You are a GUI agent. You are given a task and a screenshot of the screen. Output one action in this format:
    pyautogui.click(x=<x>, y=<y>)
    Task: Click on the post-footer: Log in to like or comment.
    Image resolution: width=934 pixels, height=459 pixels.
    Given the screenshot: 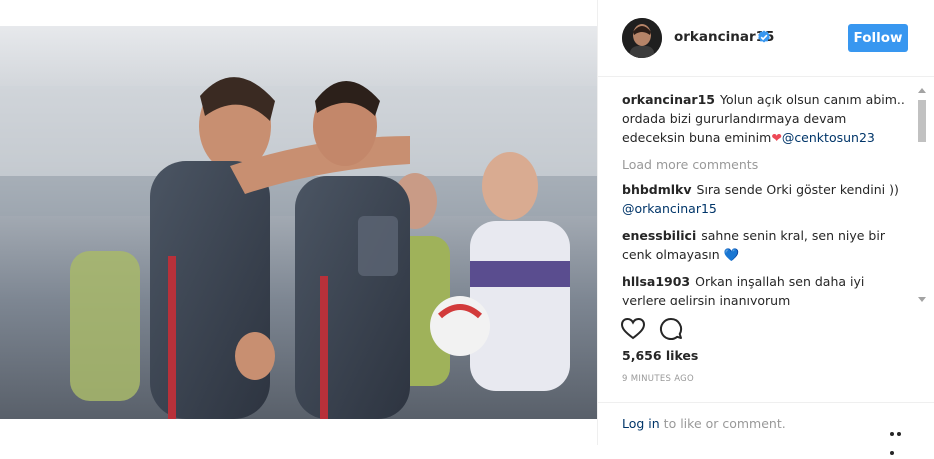 What is the action you would take?
    pyautogui.click(x=766, y=428)
    